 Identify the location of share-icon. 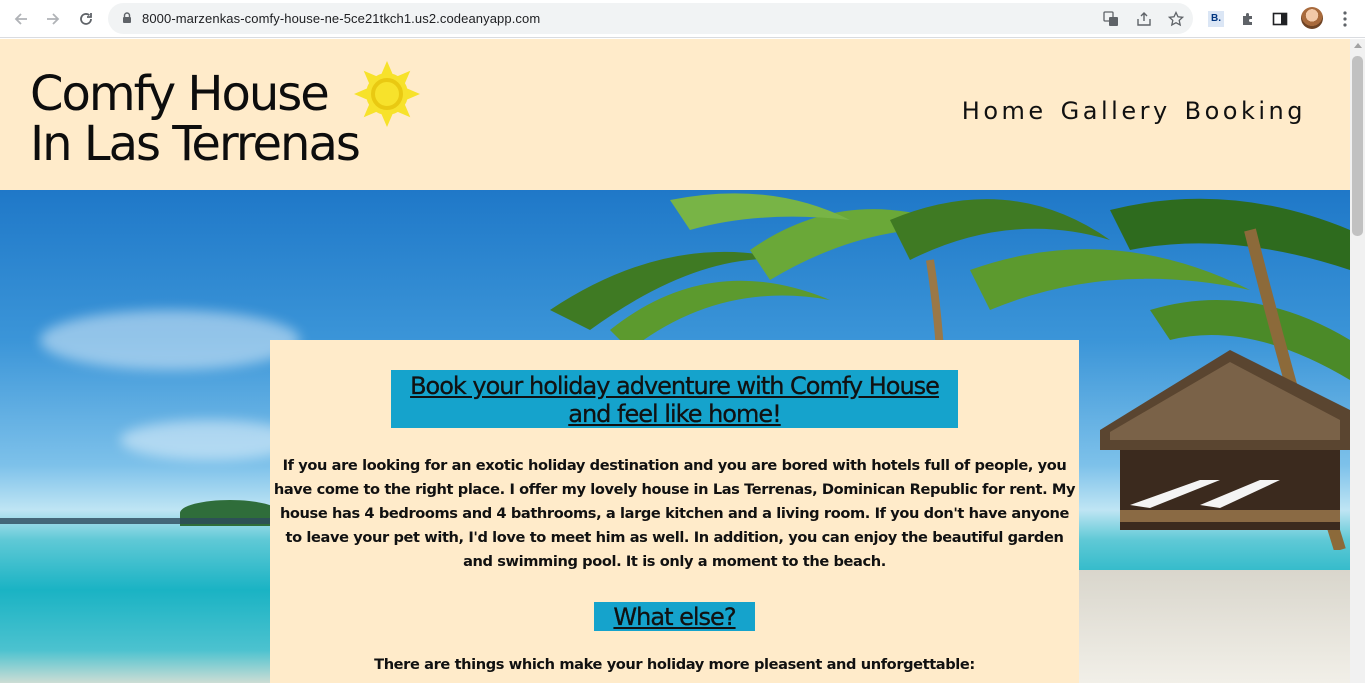
(1144, 19).